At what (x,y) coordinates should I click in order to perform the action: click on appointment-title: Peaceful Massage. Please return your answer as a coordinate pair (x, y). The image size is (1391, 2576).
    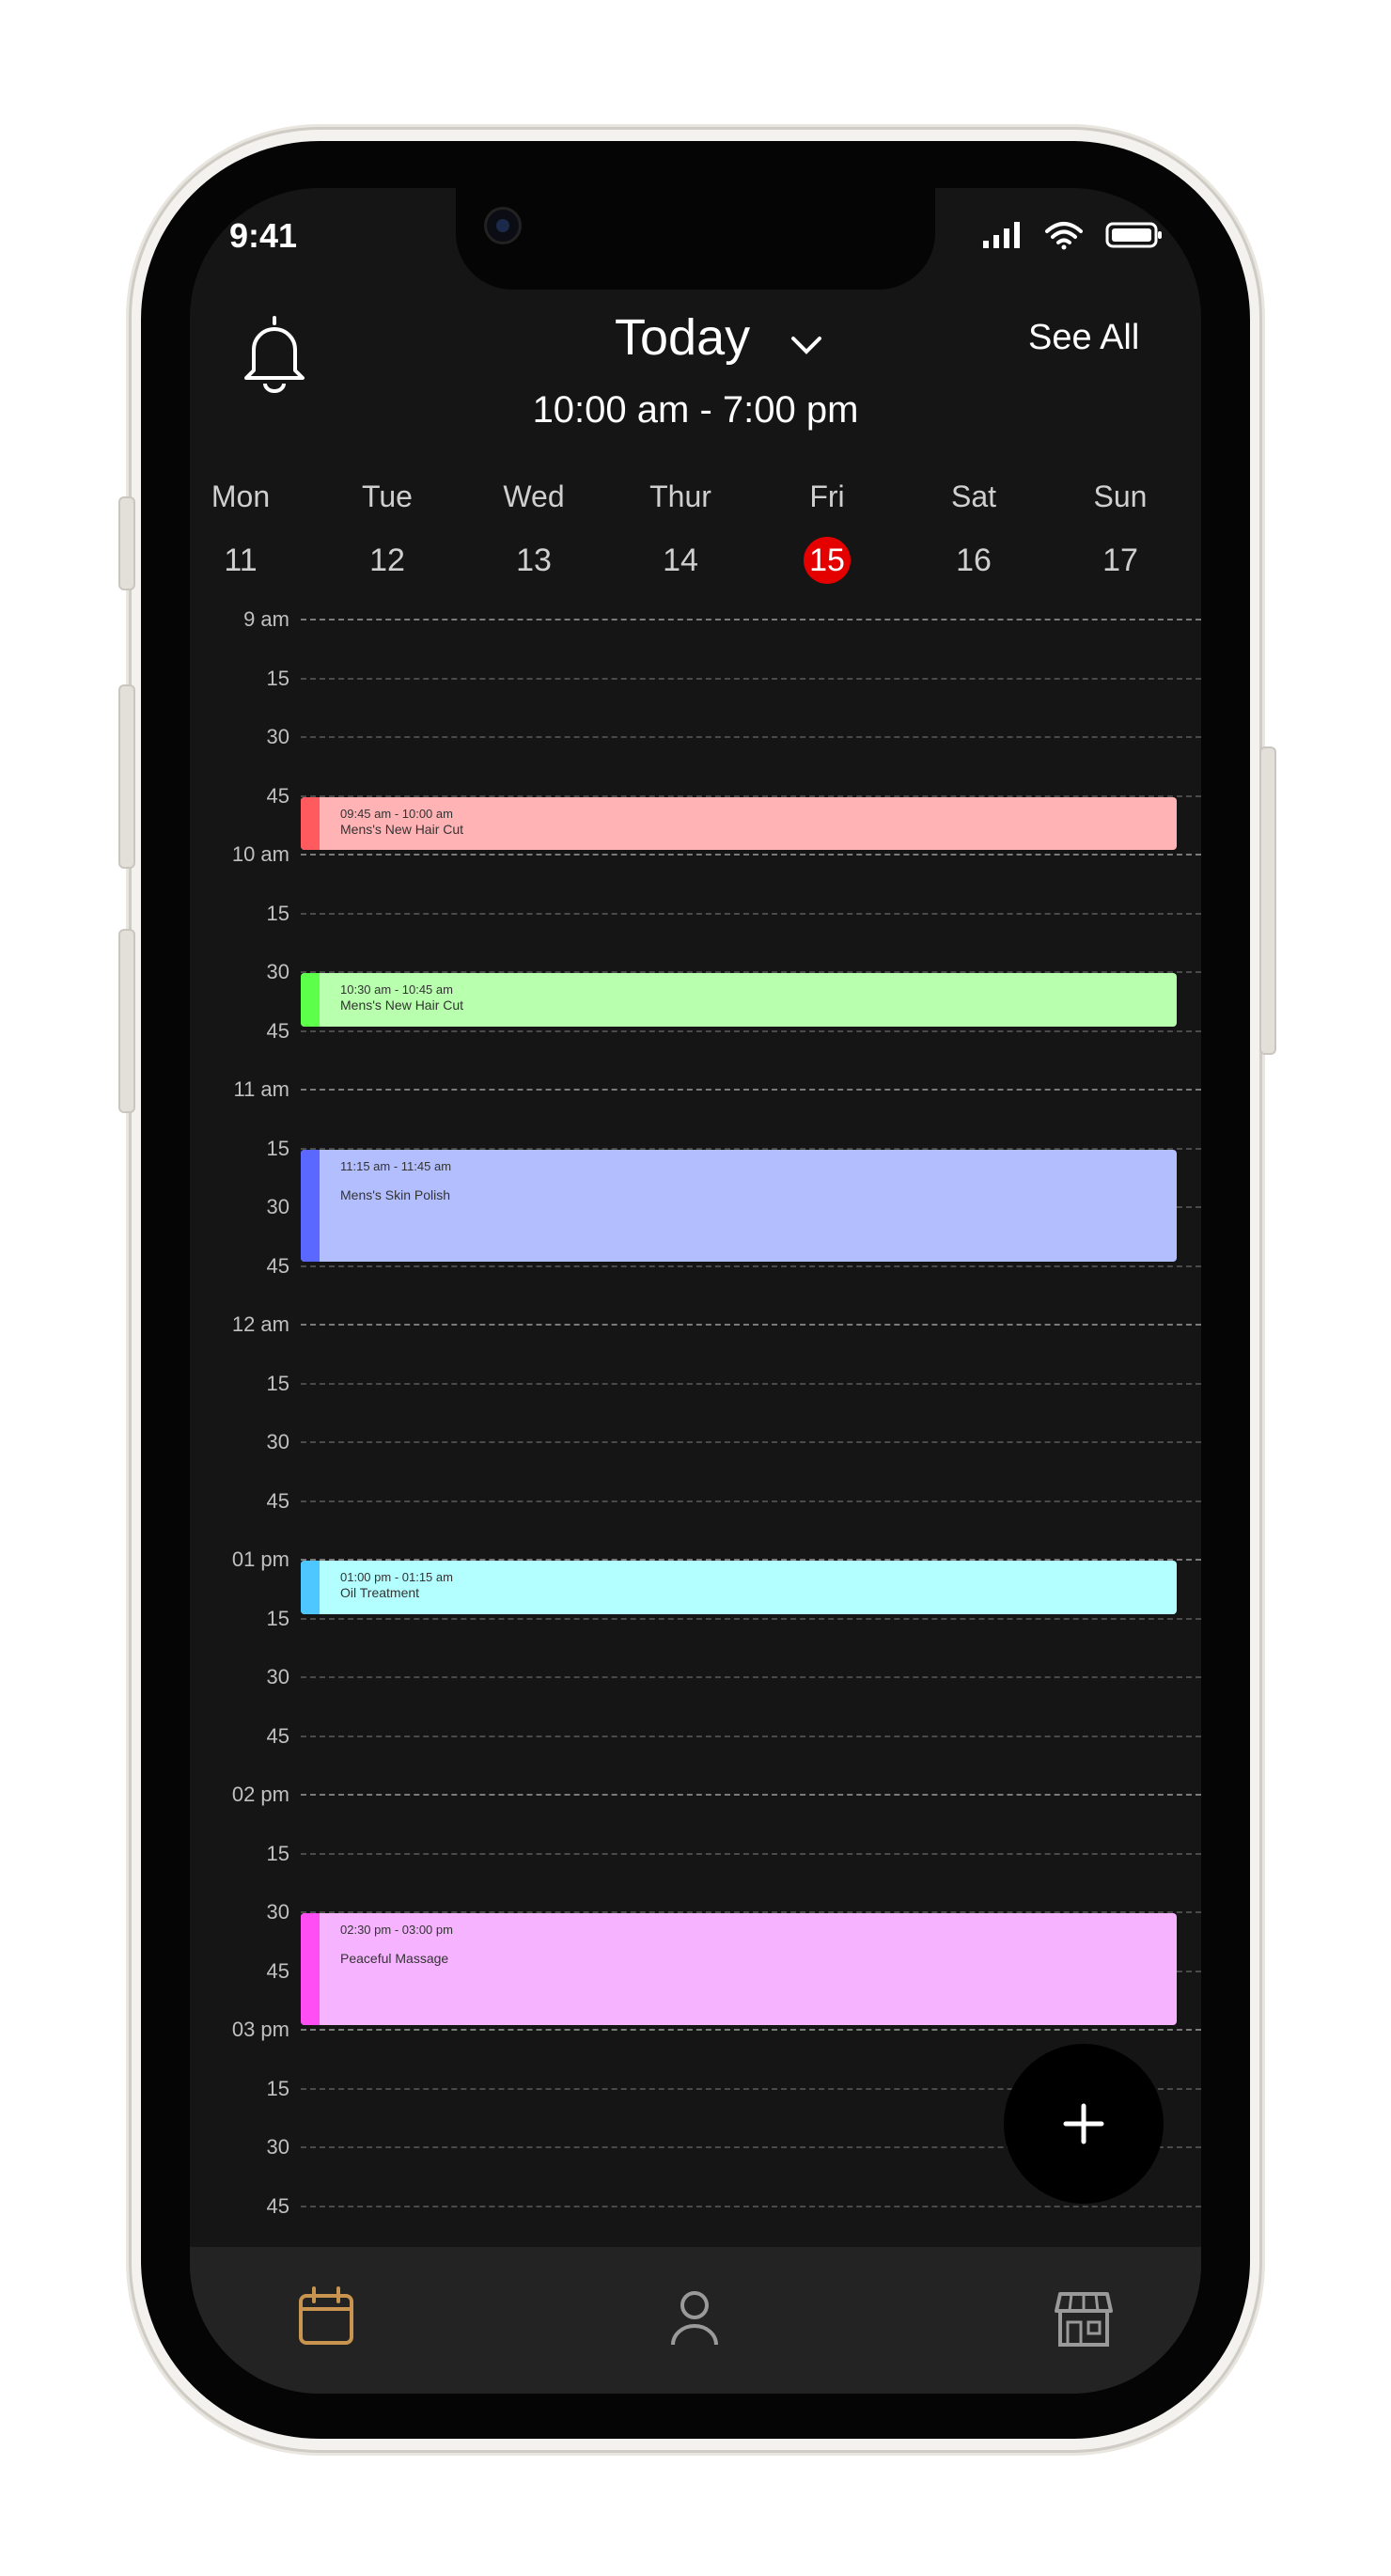
    Looking at the image, I should click on (394, 1958).